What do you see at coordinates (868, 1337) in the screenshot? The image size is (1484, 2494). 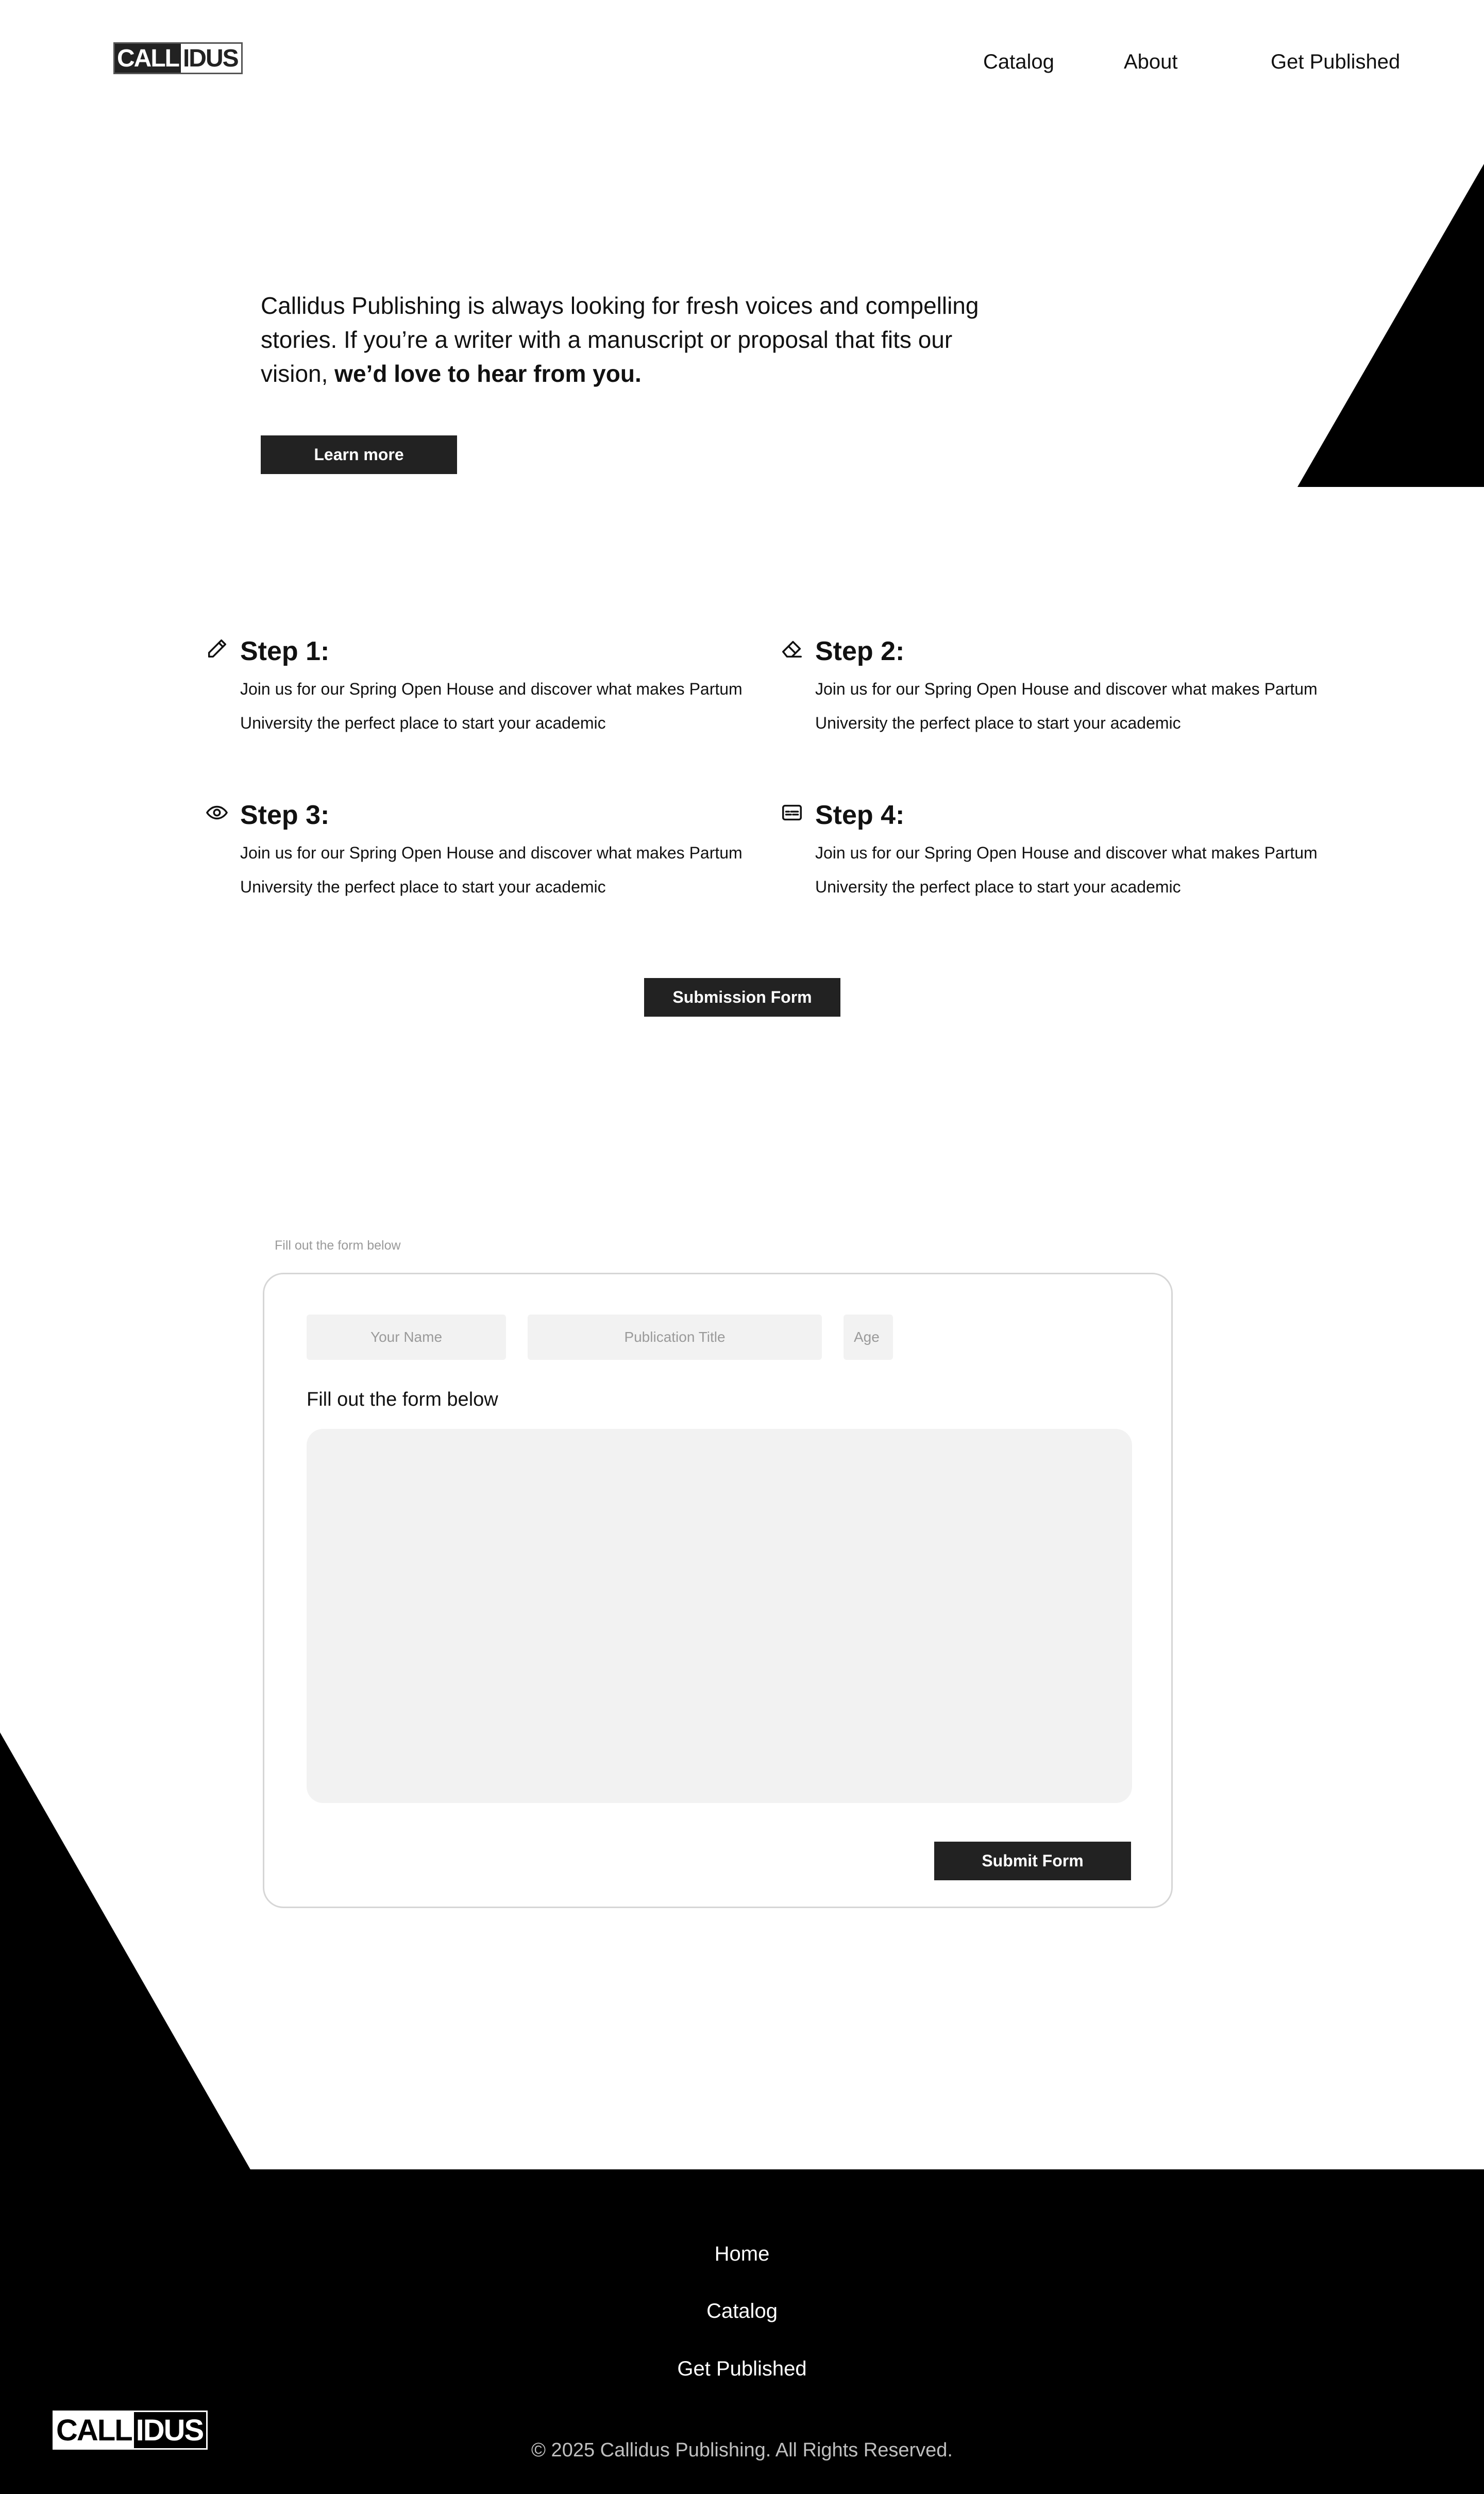 I see `age-input` at bounding box center [868, 1337].